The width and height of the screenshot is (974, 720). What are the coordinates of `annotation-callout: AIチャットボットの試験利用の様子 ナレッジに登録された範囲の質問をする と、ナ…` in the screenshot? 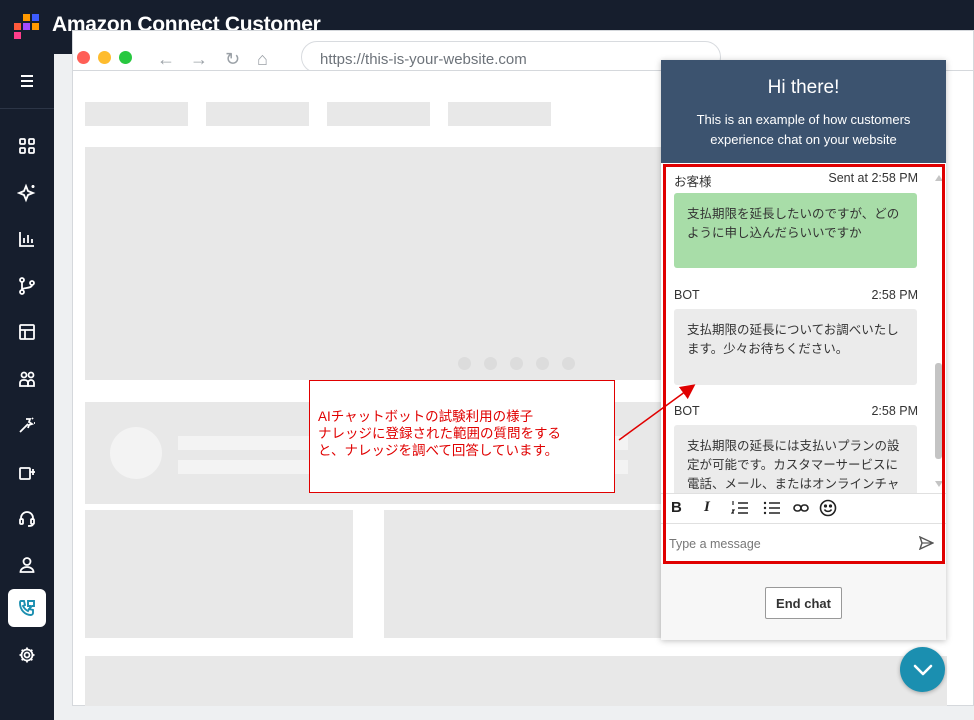 It's located at (462, 436).